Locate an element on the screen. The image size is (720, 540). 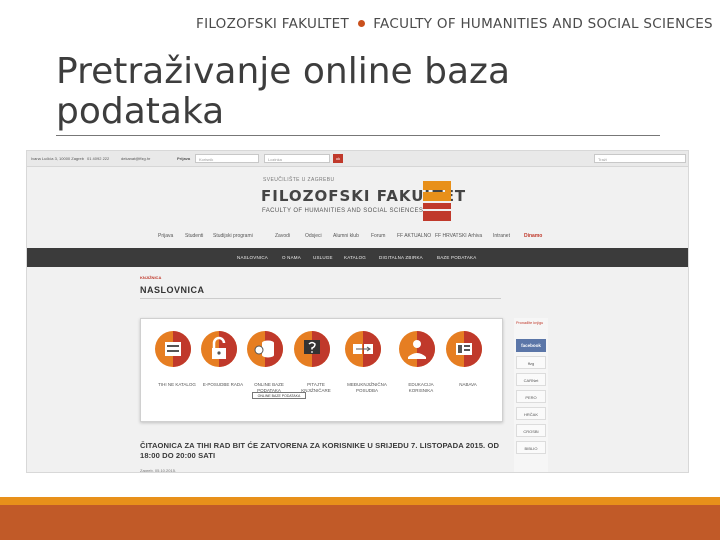
tile-label: MEĐUKNJIŽNIČNA POSUDBA is located at coordinates (367, 387).